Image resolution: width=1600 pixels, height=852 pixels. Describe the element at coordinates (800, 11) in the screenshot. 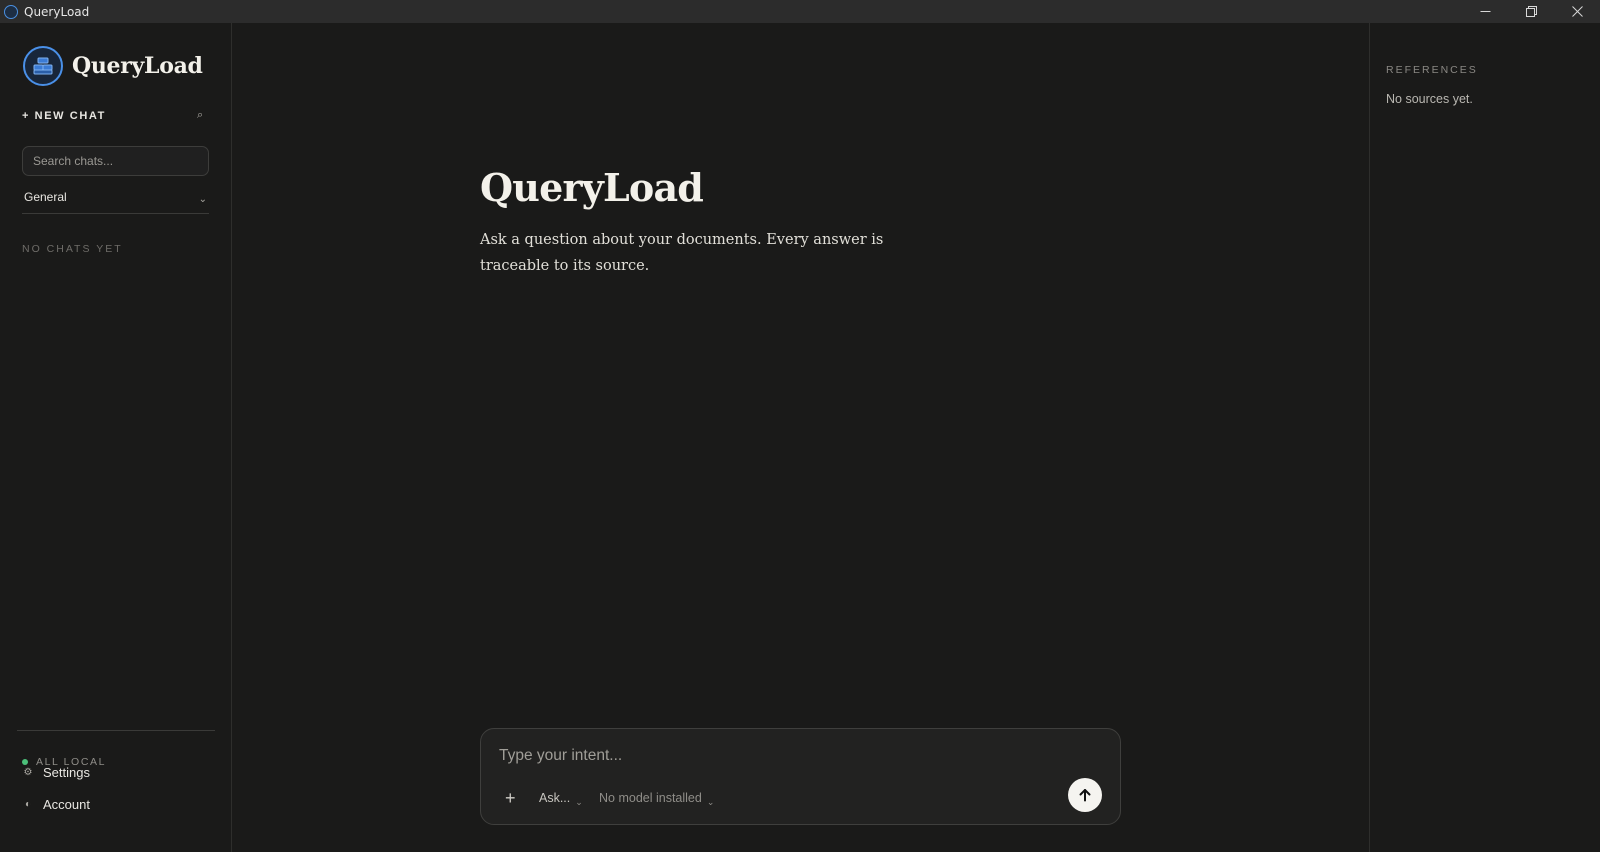

I see `window-titlebar: QueryLoad` at that location.